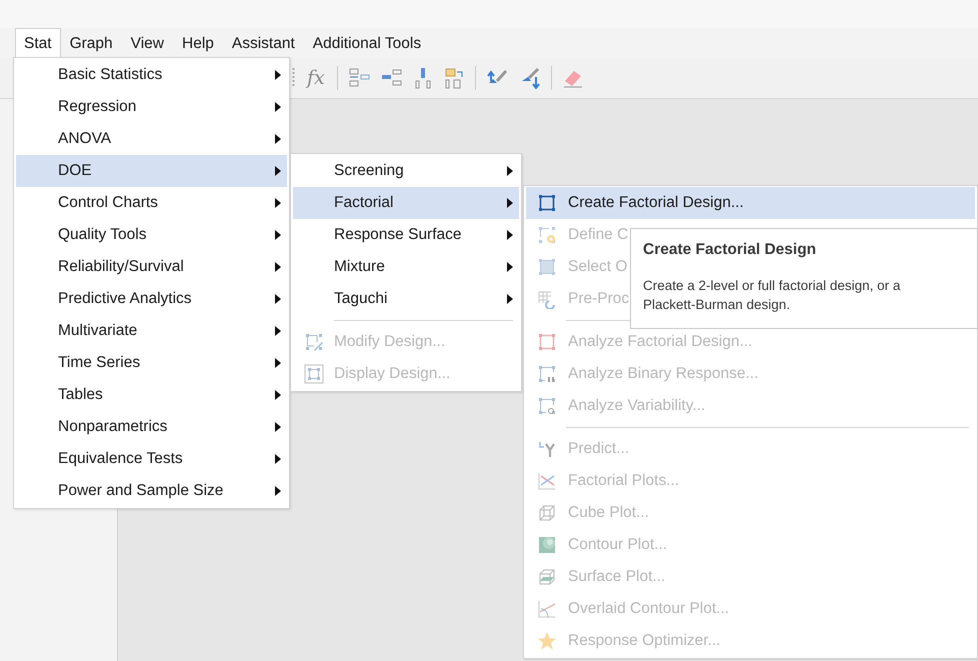 The width and height of the screenshot is (978, 661). What do you see at coordinates (406, 235) in the screenshot?
I see `menu-item: Response Surface` at bounding box center [406, 235].